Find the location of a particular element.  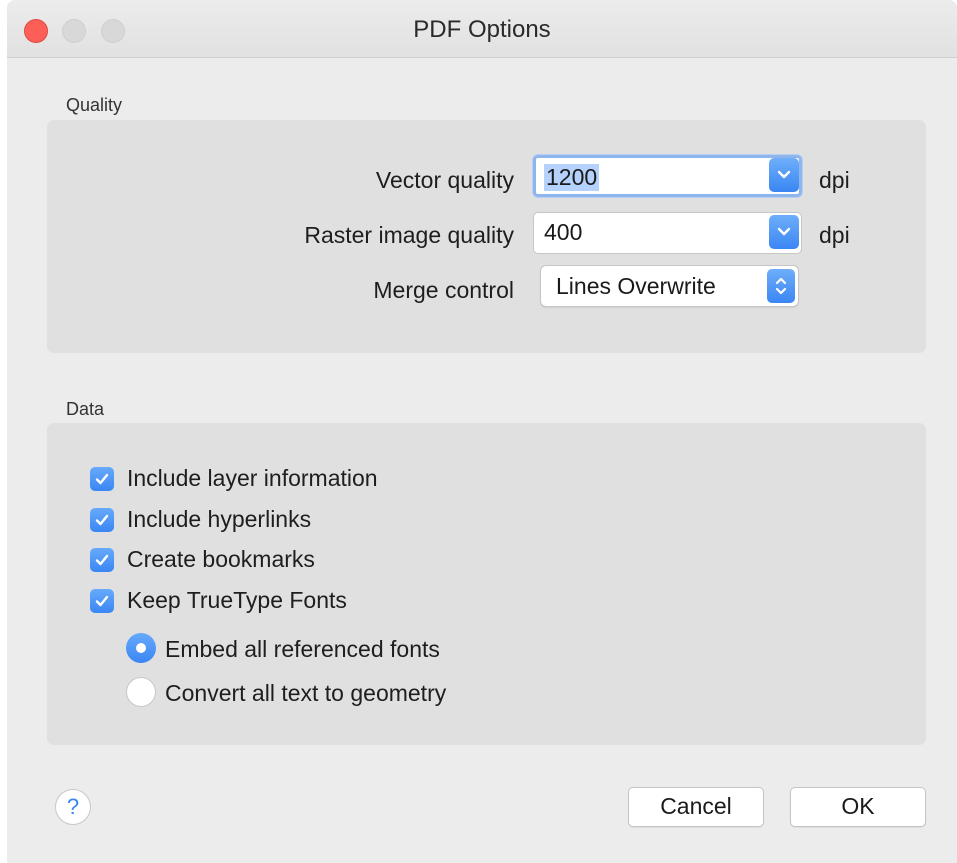

vector-quality-label: Vector quality is located at coordinates (444, 180).